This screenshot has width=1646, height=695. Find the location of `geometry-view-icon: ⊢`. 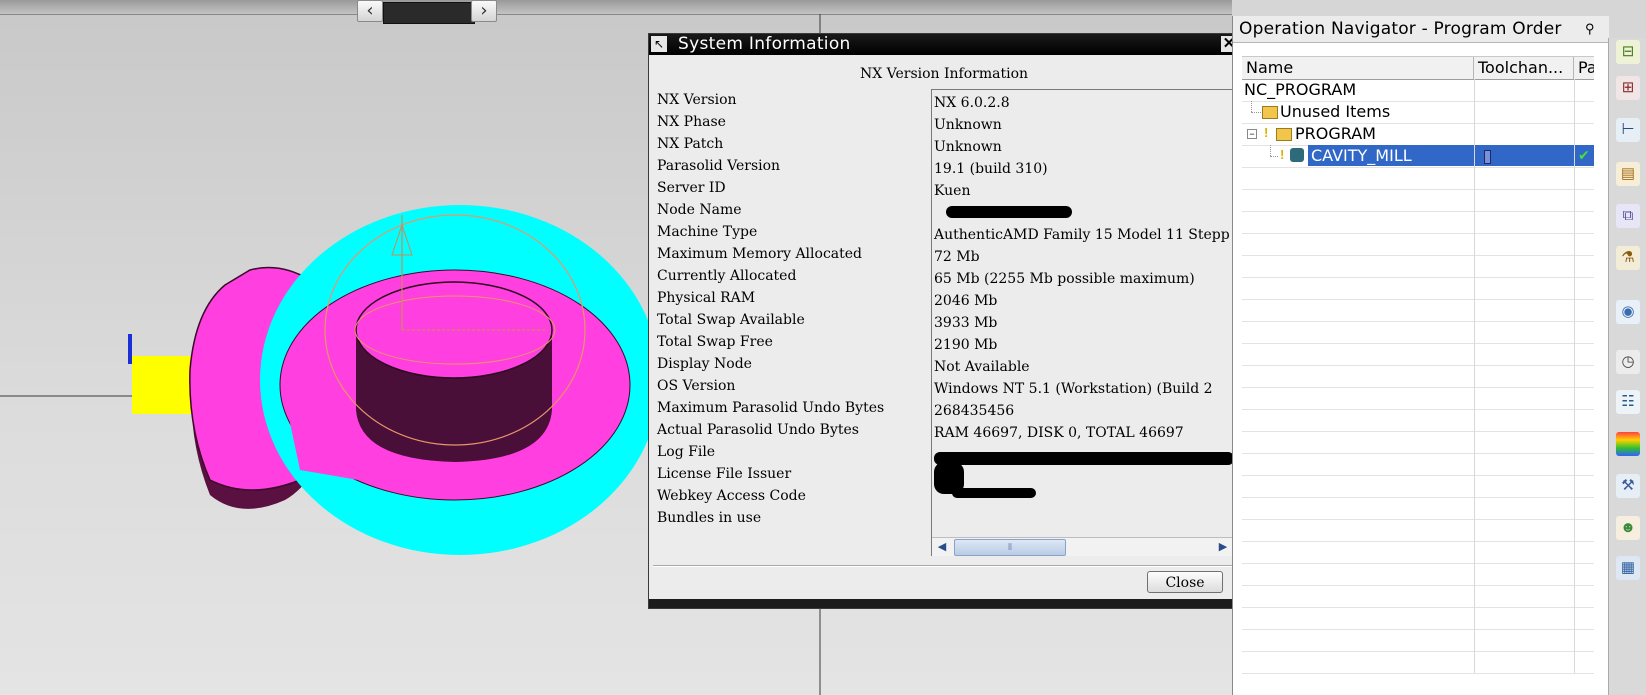

geometry-view-icon: ⊢ is located at coordinates (1628, 130).